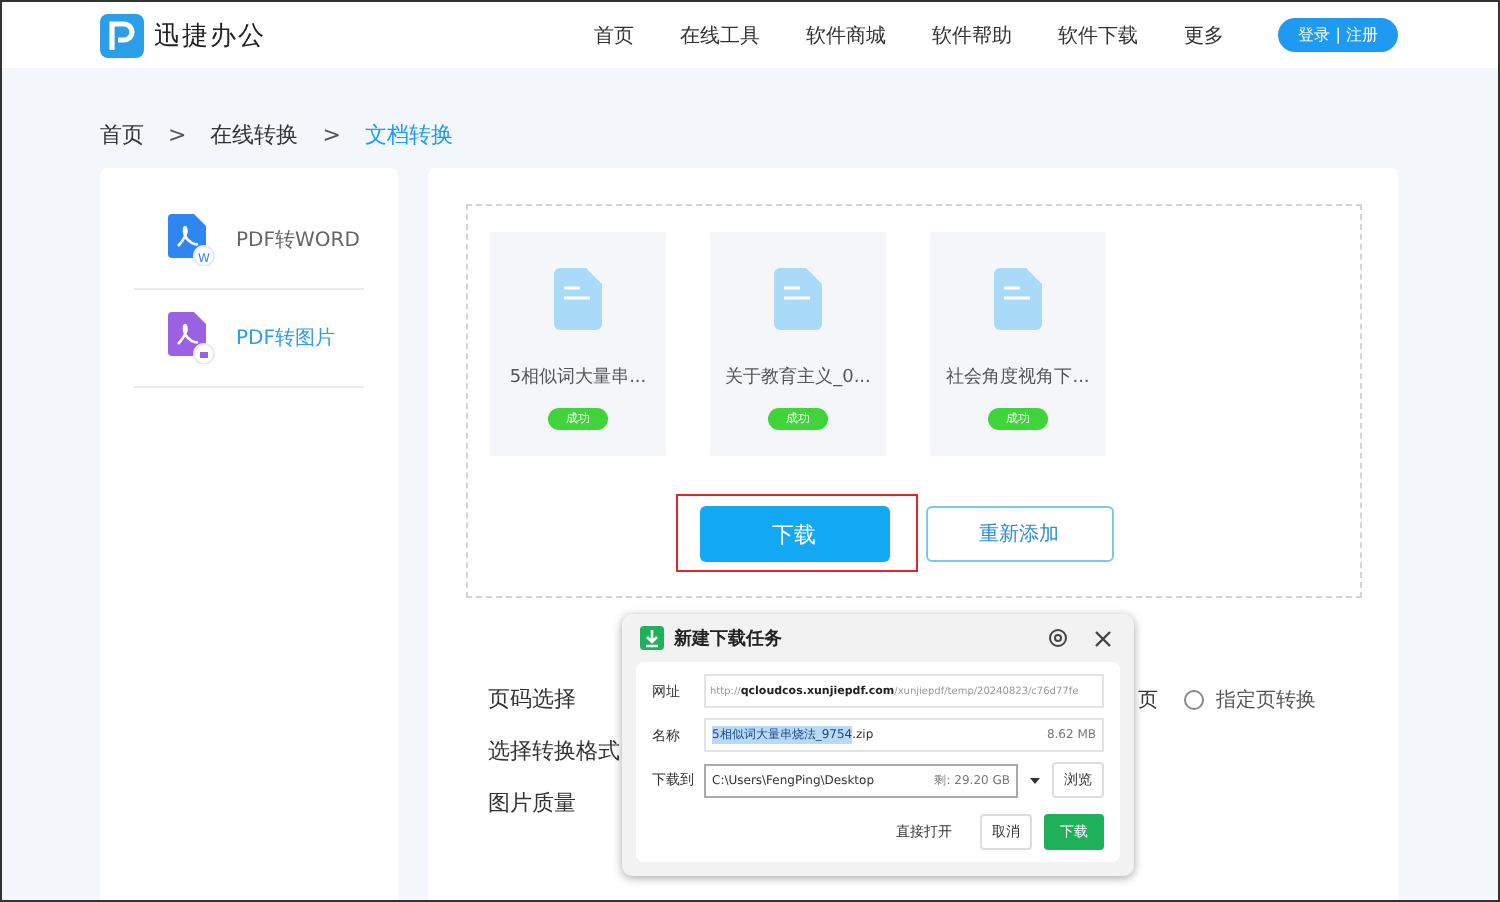  Describe the element at coordinates (254, 135) in the screenshot. I see `breadcrumb-link: 在线转换` at that location.